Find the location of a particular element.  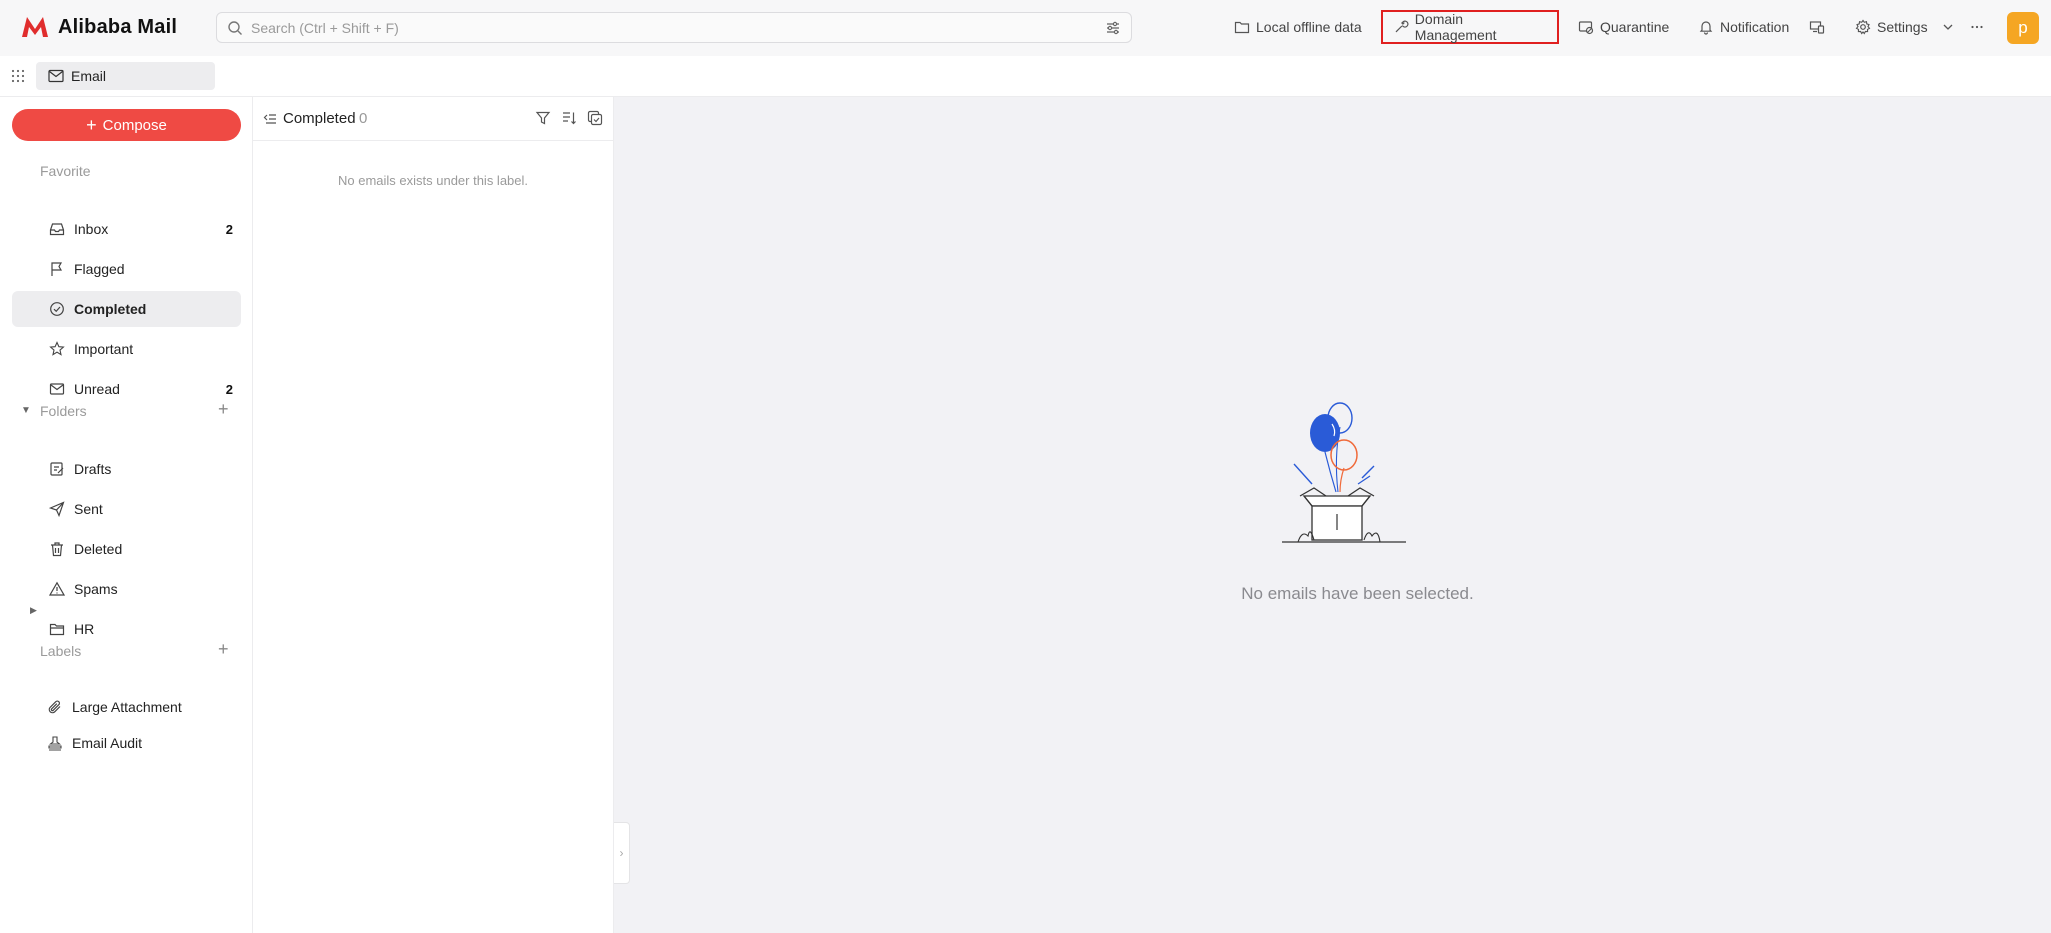

sidebar-item-flagged: Flagged is located at coordinates (126, 269).